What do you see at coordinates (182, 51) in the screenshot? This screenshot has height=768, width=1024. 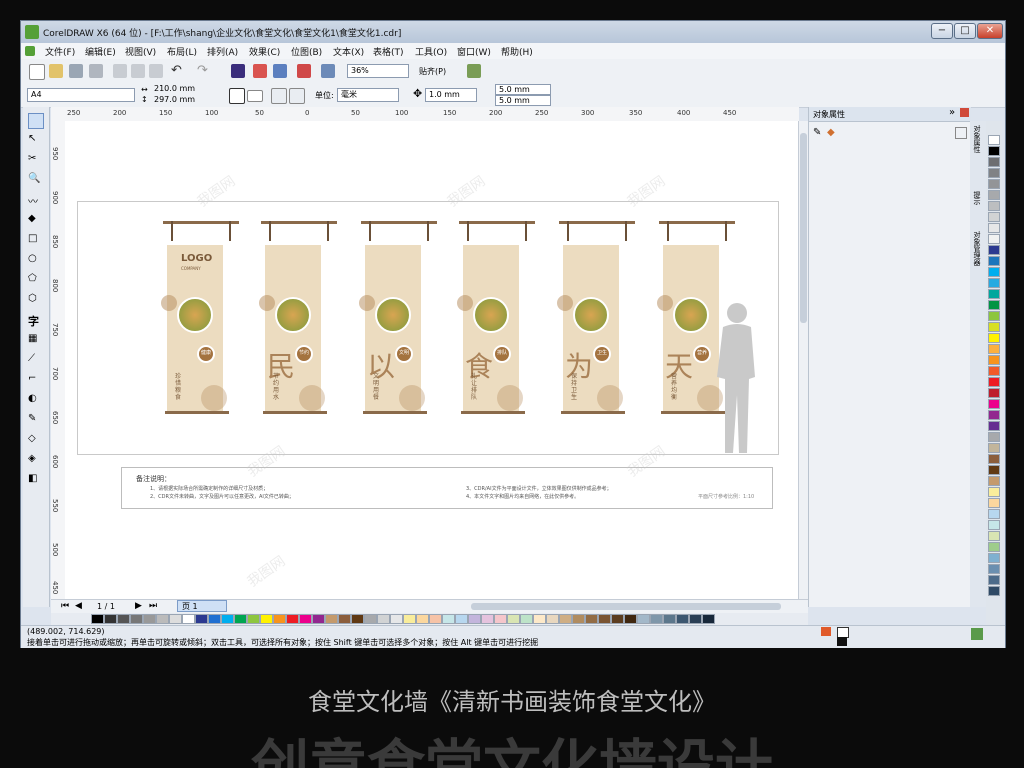 I see `menu-layout: 布局(L)` at bounding box center [182, 51].